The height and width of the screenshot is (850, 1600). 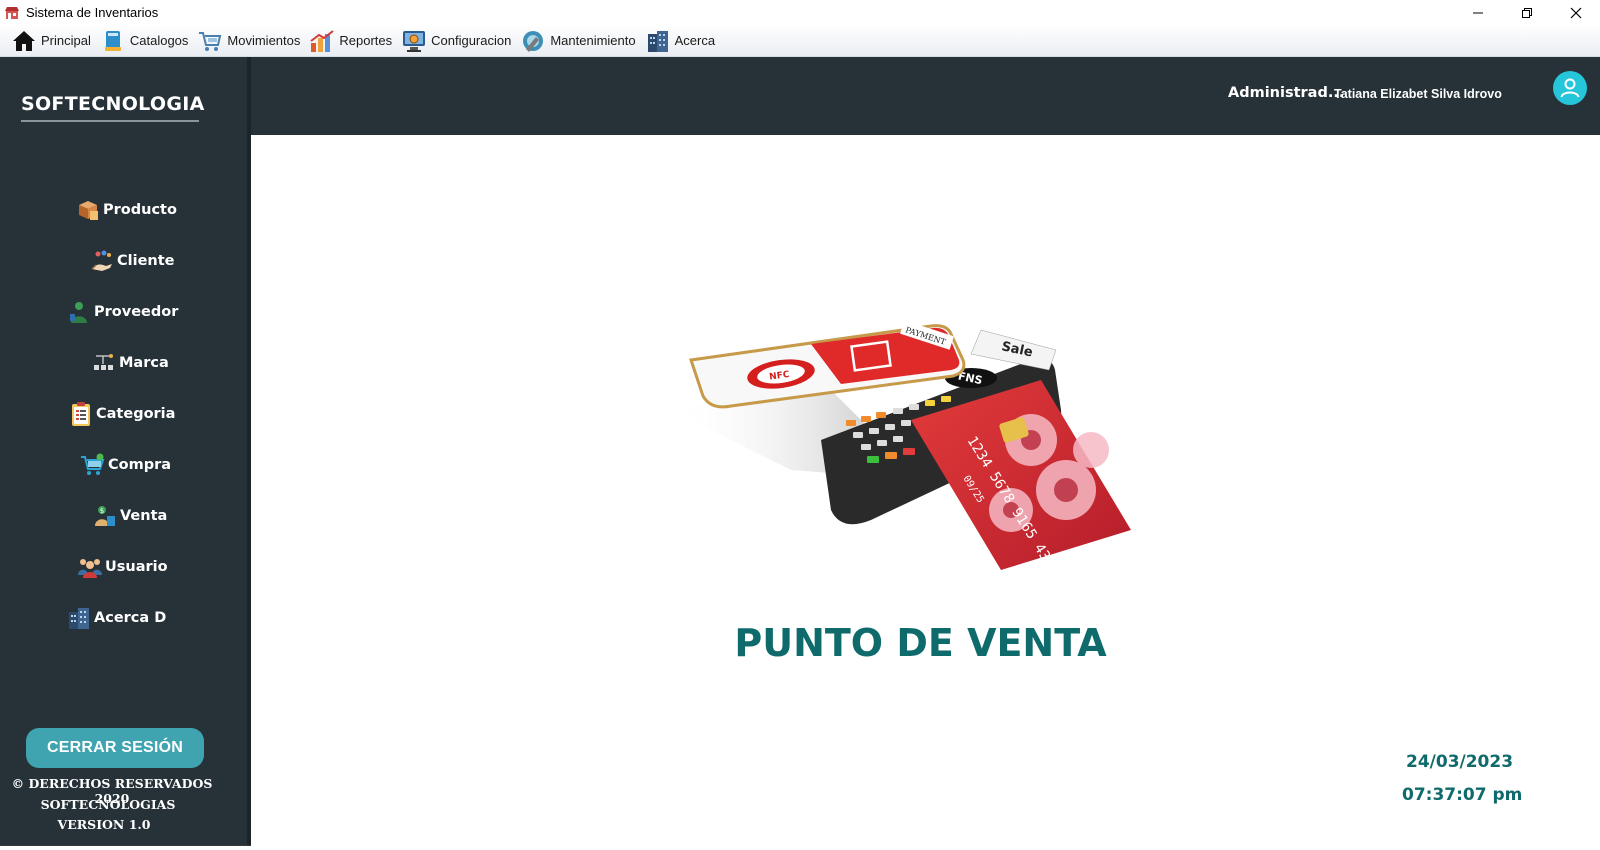 What do you see at coordinates (113, 41) in the screenshot?
I see `catalog-icon` at bounding box center [113, 41].